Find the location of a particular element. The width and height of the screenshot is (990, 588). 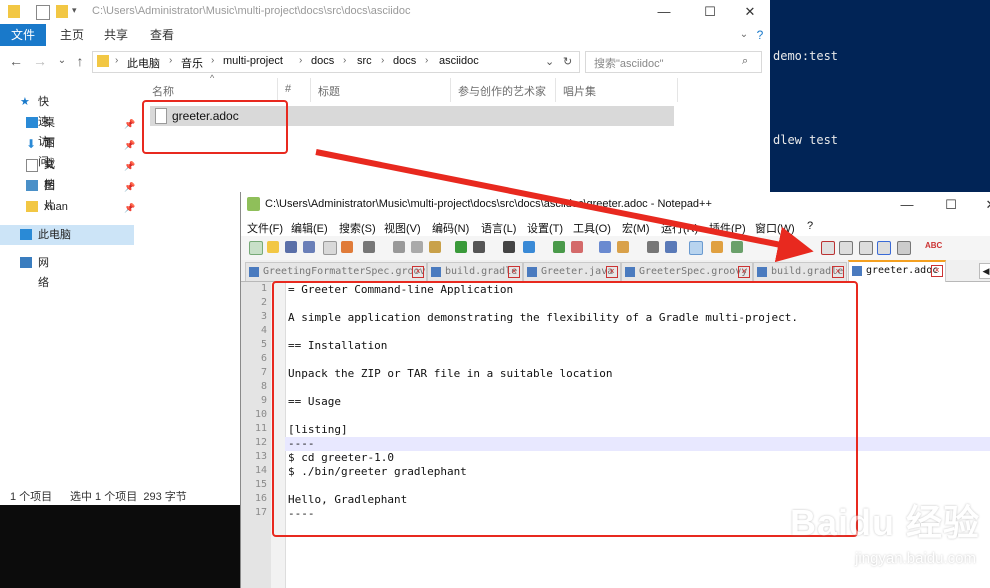

baidu-watermark: Baidu 经验 jingyan.baidu.com is located at coordinates (864, 538).